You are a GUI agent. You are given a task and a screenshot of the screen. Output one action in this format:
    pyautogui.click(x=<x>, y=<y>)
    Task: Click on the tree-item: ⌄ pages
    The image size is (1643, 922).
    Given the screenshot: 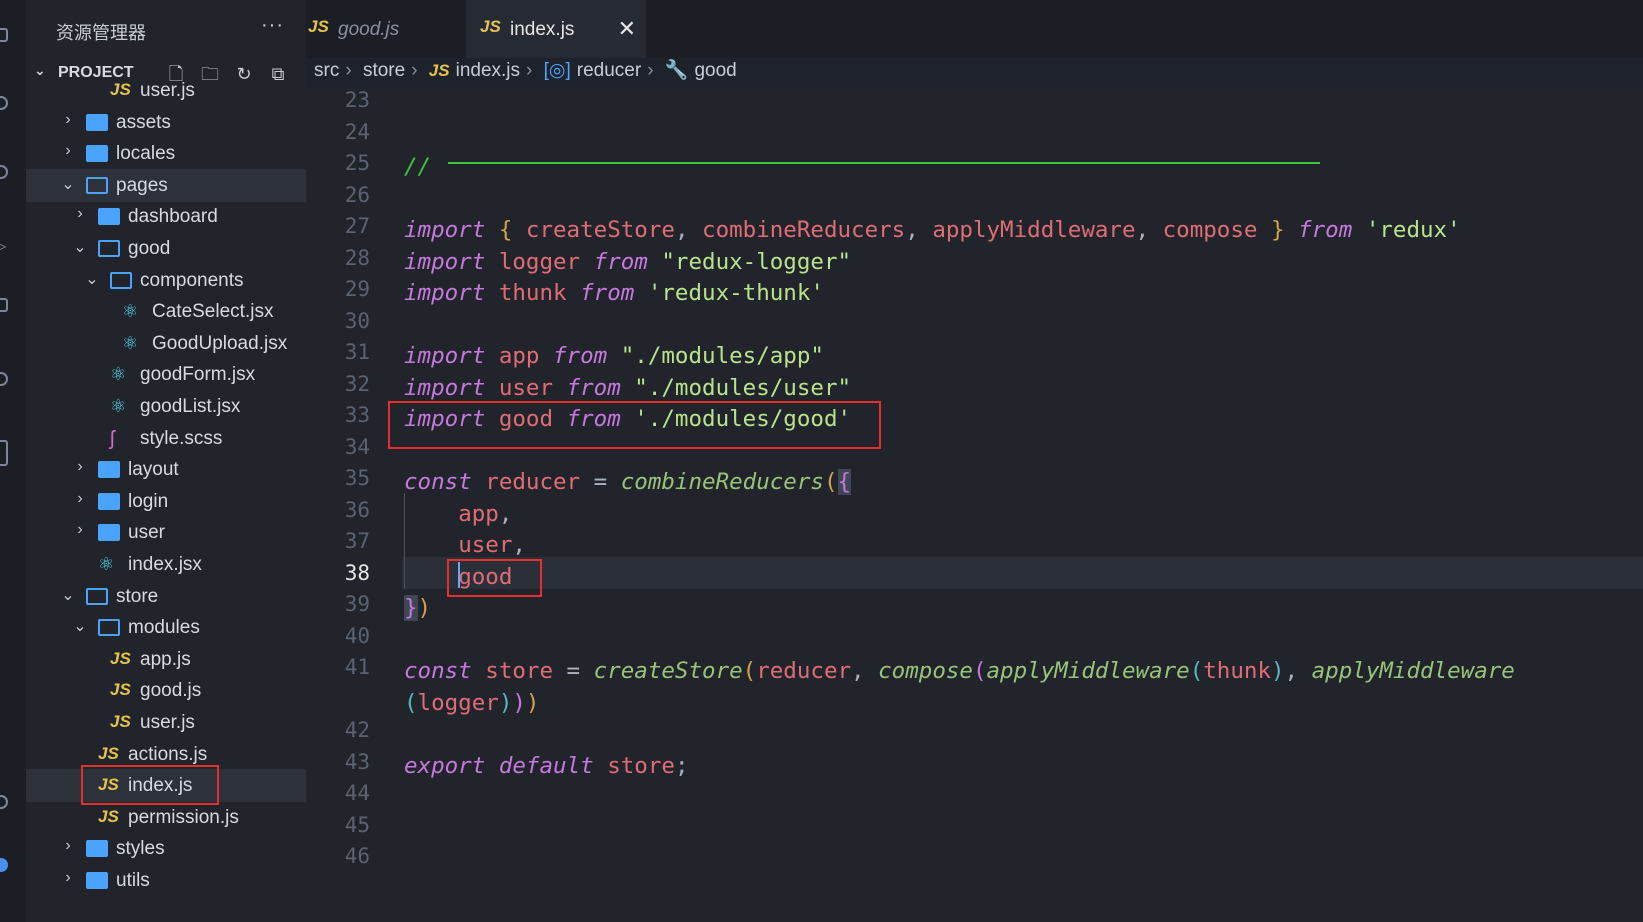 What is the action you would take?
    pyautogui.click(x=166, y=185)
    